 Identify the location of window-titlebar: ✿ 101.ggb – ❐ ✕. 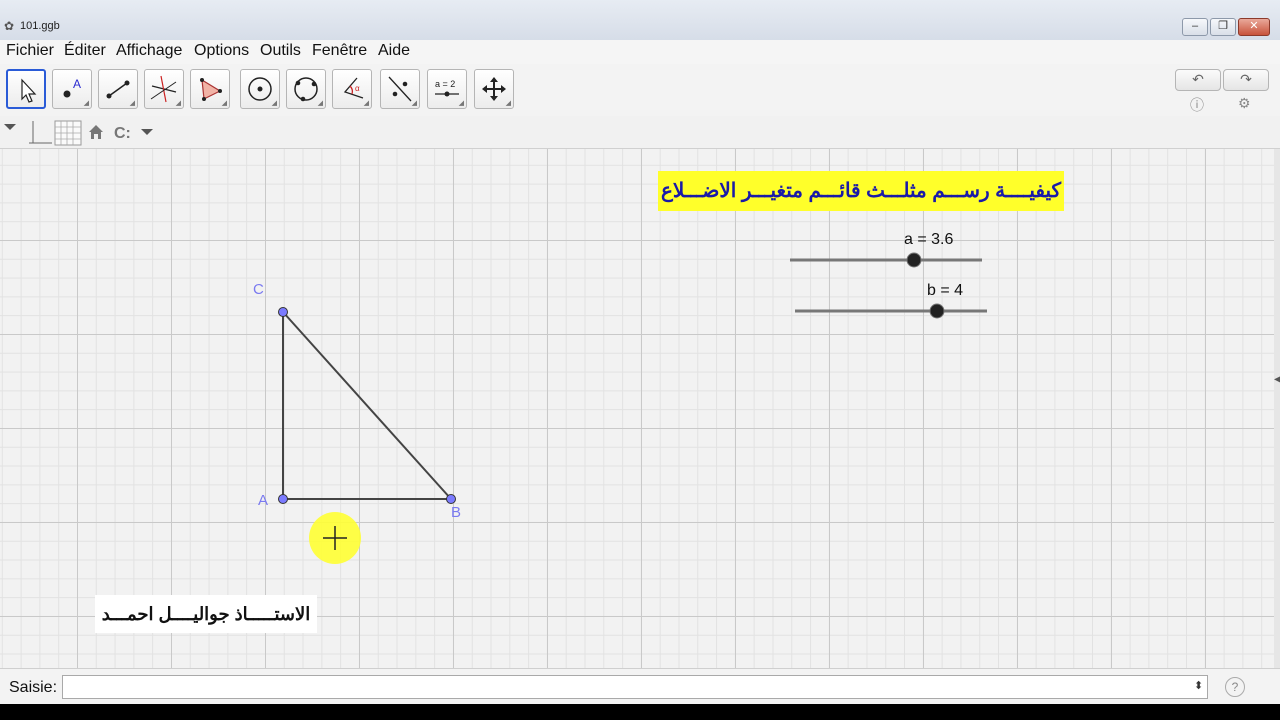
(640, 20).